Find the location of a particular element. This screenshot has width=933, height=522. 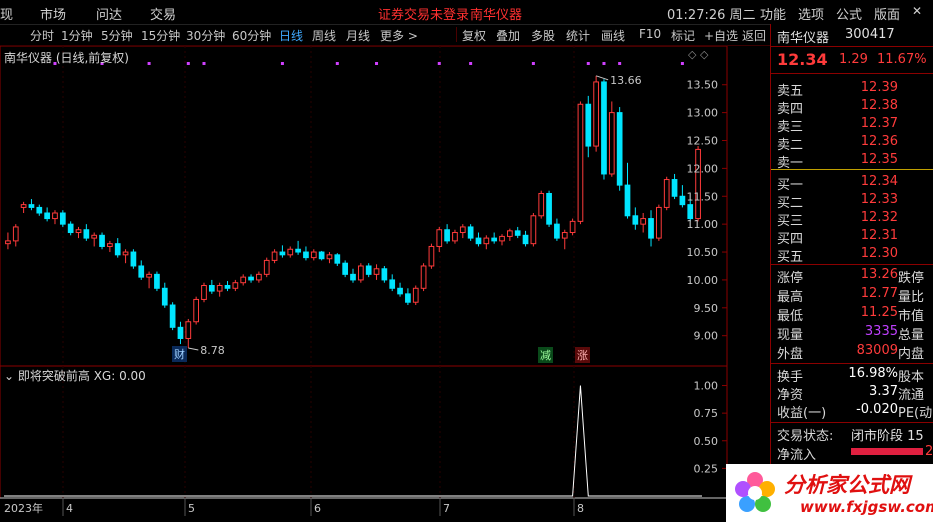

badge-reduce: 减 is located at coordinates (545, 355).